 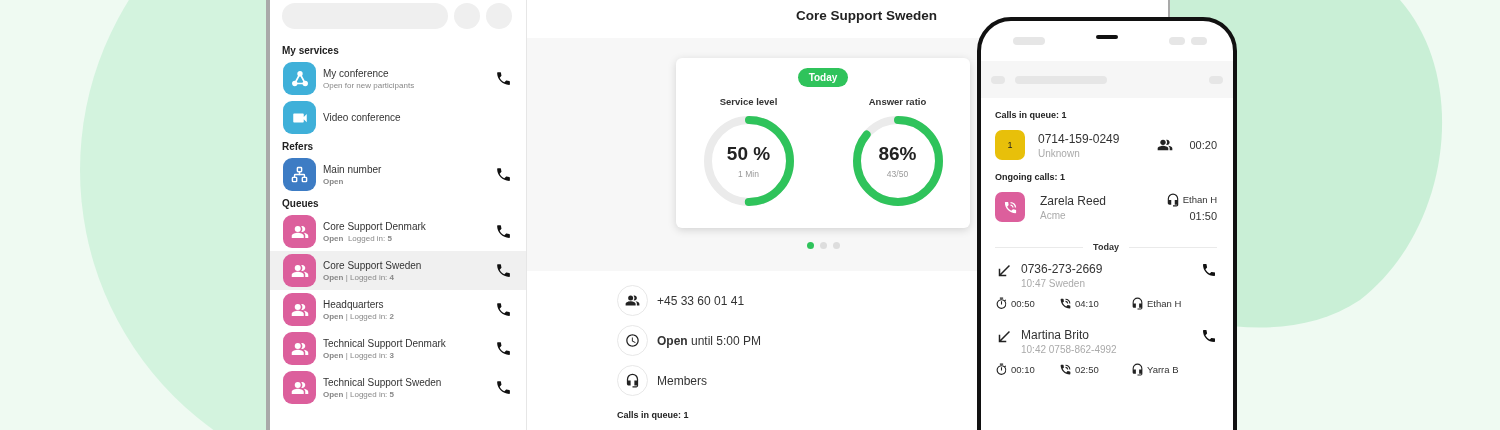 I want to click on gauge-label: Answer ratio, so click(x=897, y=101).